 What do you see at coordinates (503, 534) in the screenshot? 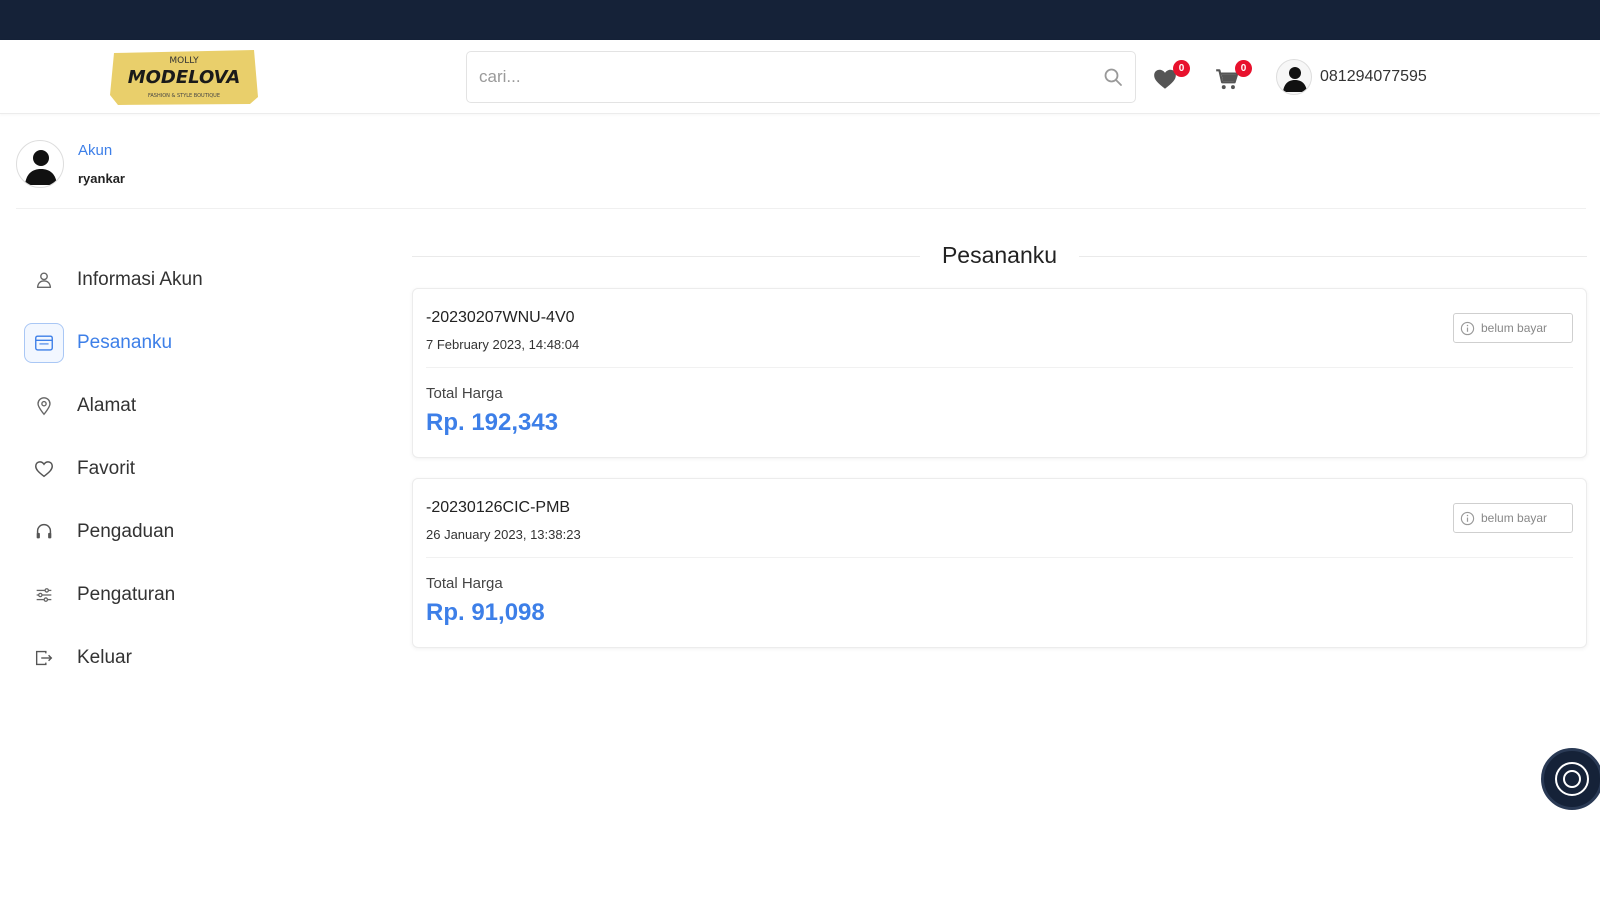
I see `order-date: 26 January 2023, 13:38:23` at bounding box center [503, 534].